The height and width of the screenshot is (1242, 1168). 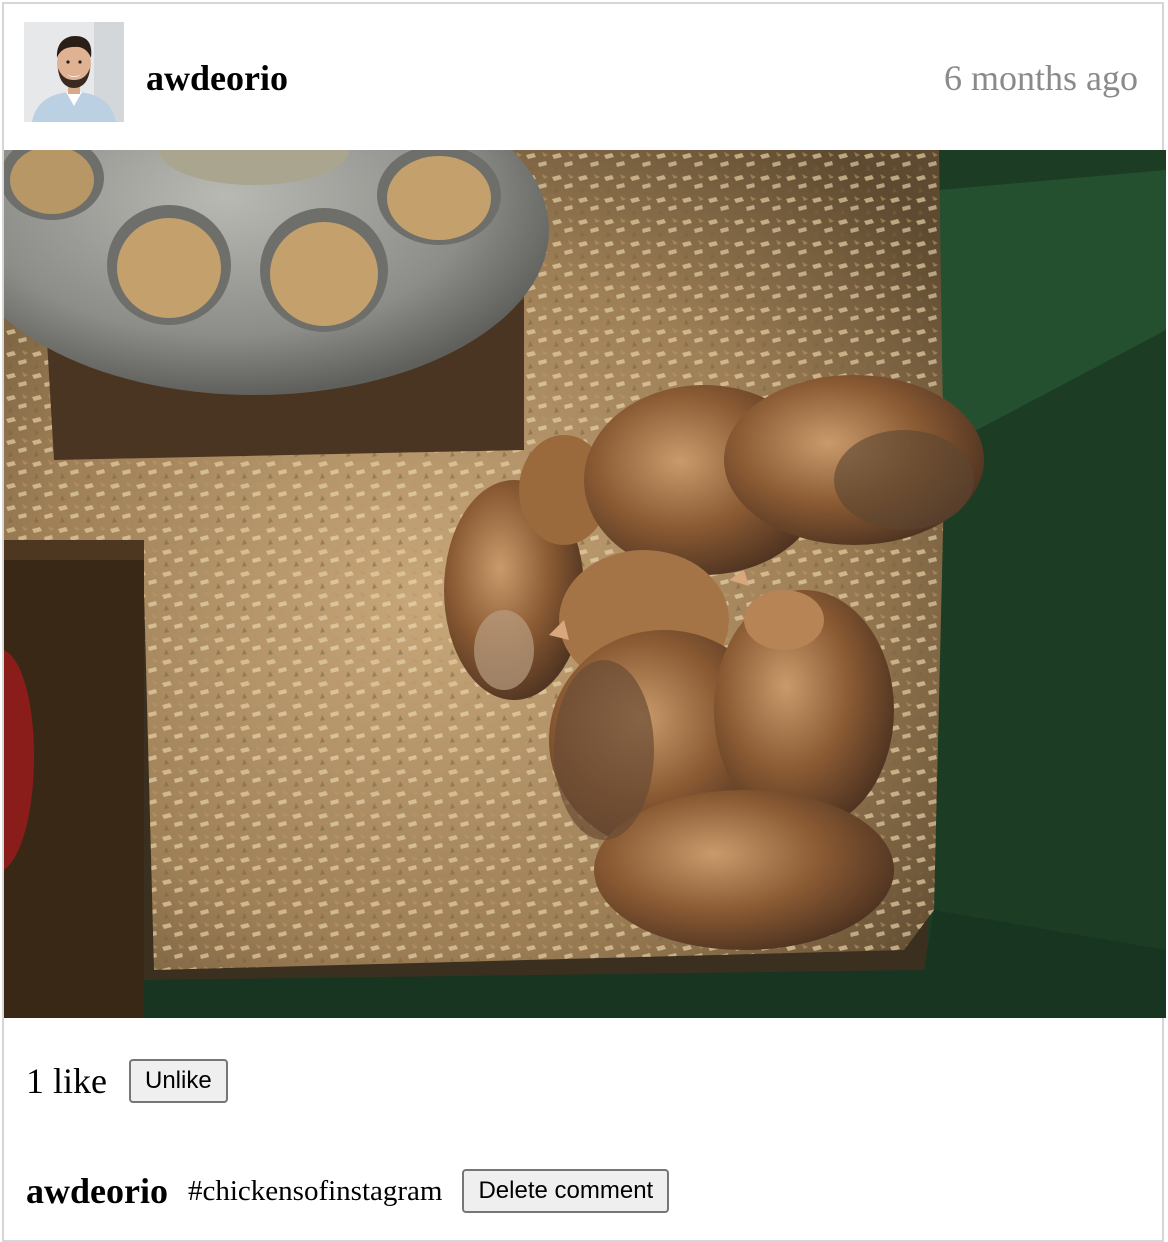 What do you see at coordinates (178, 1081) in the screenshot?
I see `unlike-button: Unlike` at bounding box center [178, 1081].